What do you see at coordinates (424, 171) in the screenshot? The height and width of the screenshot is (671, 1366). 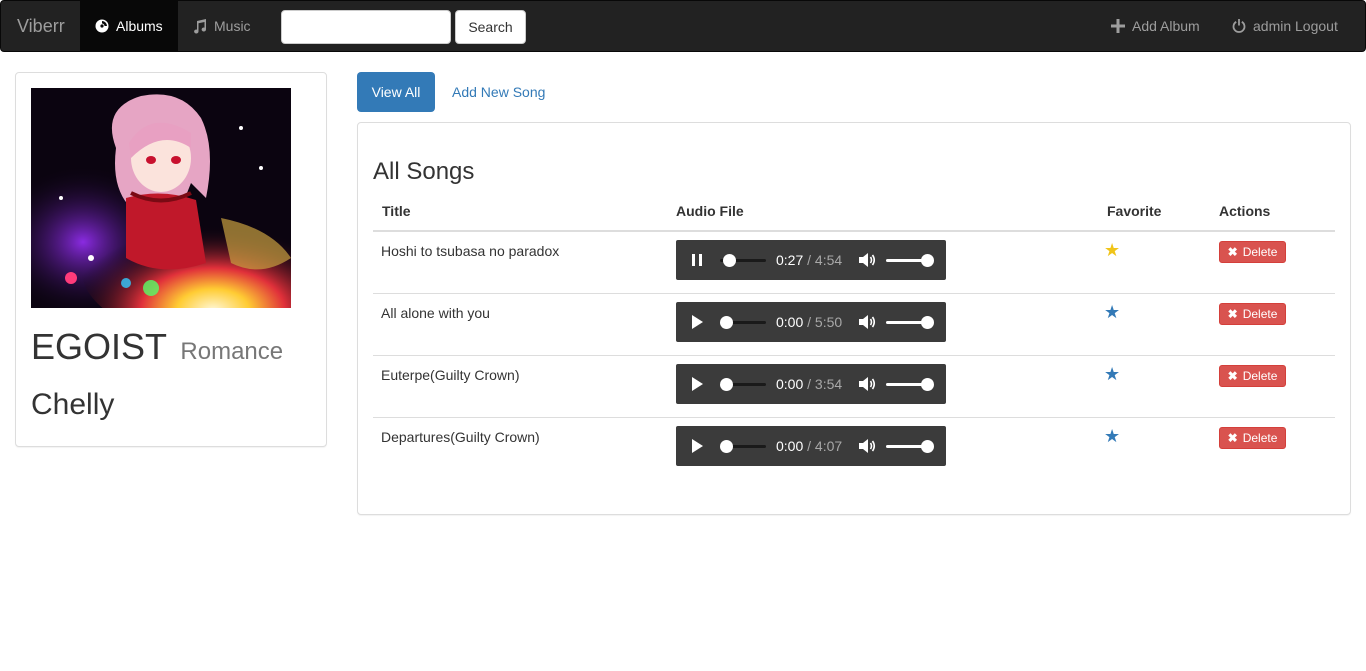 I see `songs-heading: All Songs` at bounding box center [424, 171].